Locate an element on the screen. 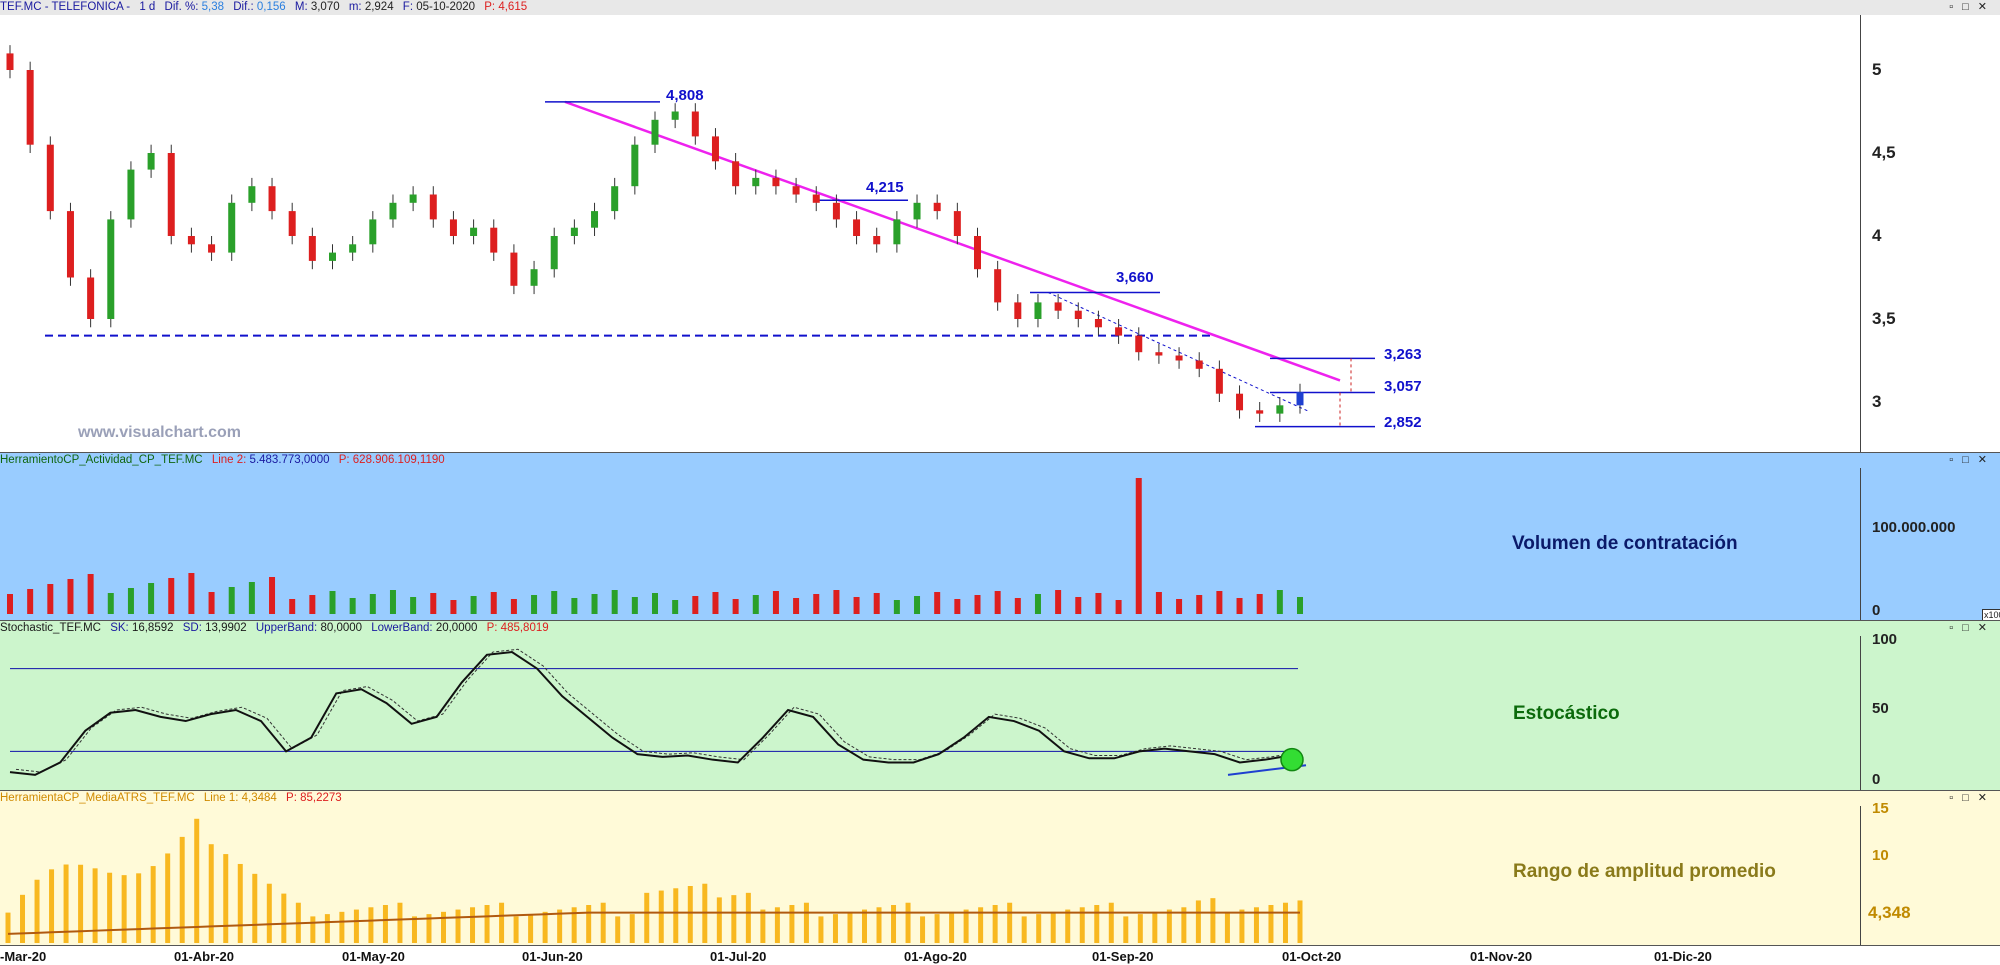 The image size is (2000, 965). stochastic-axis-separator is located at coordinates (1860, 713).